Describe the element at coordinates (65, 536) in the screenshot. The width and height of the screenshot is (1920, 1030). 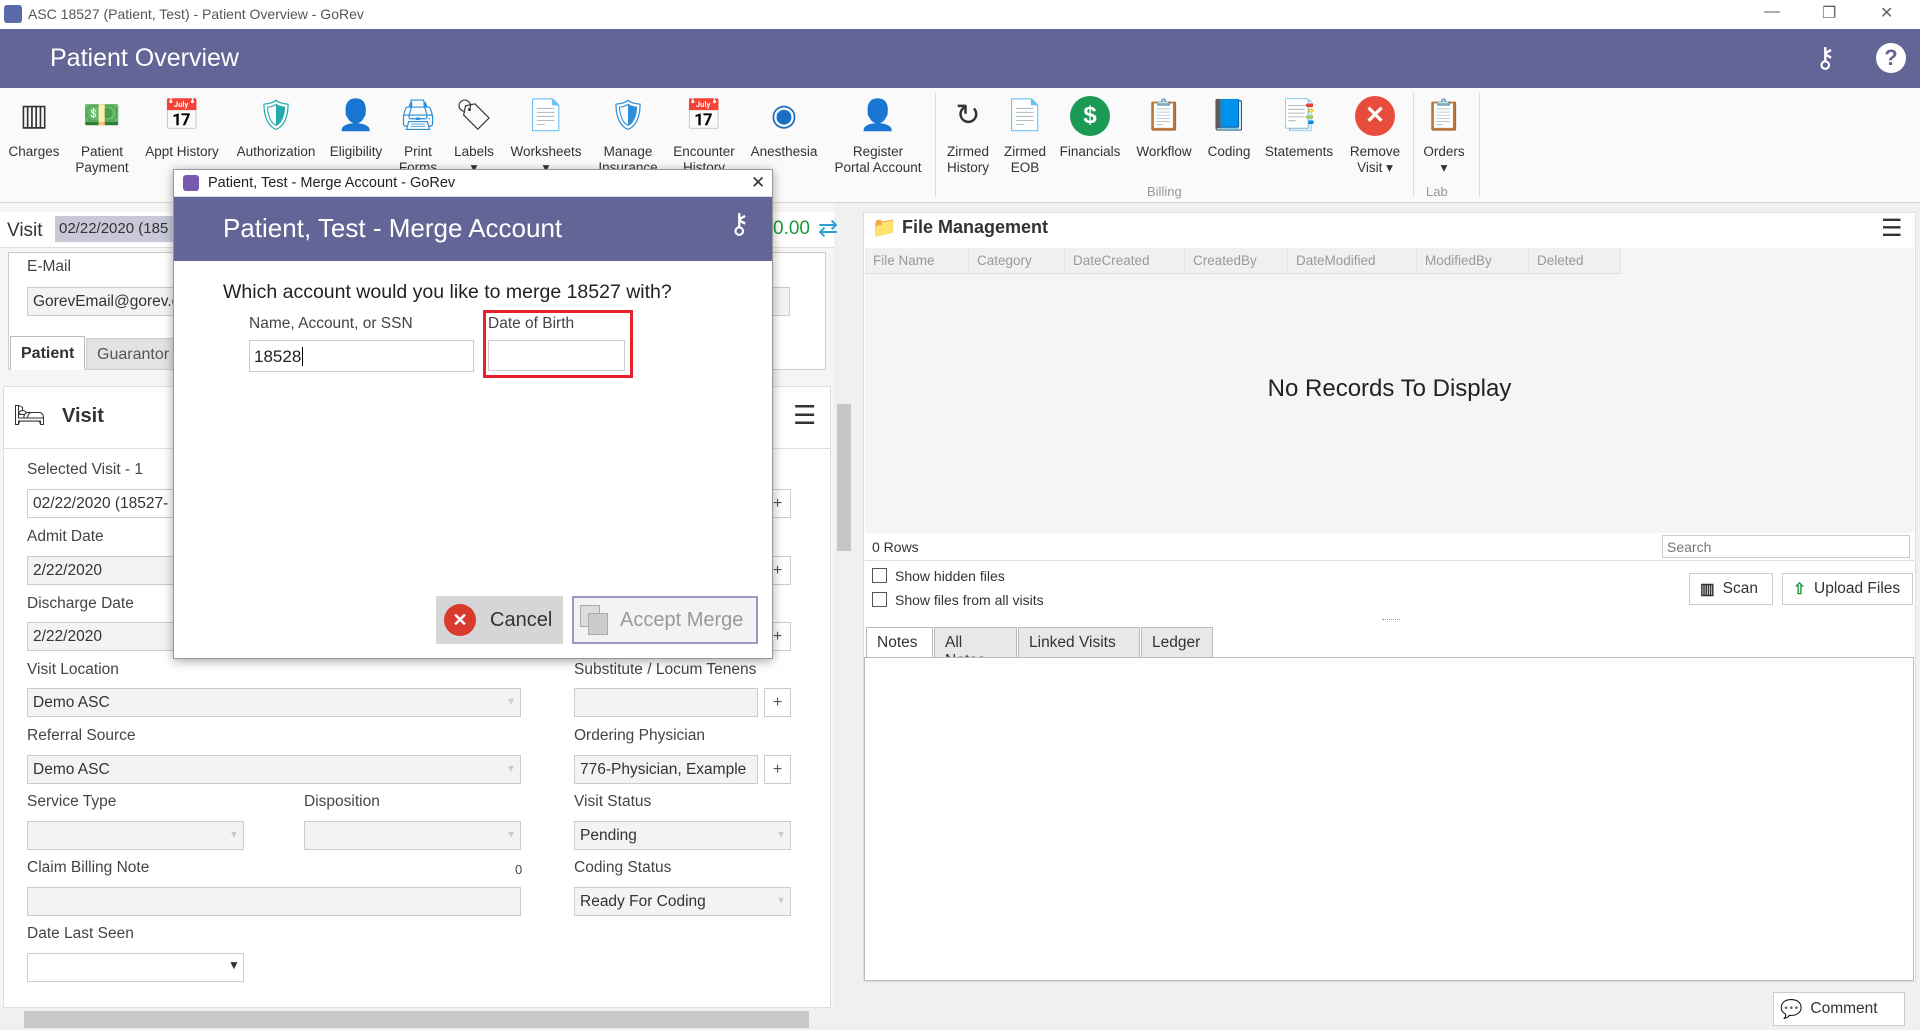
I see `admit-date-label: Admit Date` at that location.